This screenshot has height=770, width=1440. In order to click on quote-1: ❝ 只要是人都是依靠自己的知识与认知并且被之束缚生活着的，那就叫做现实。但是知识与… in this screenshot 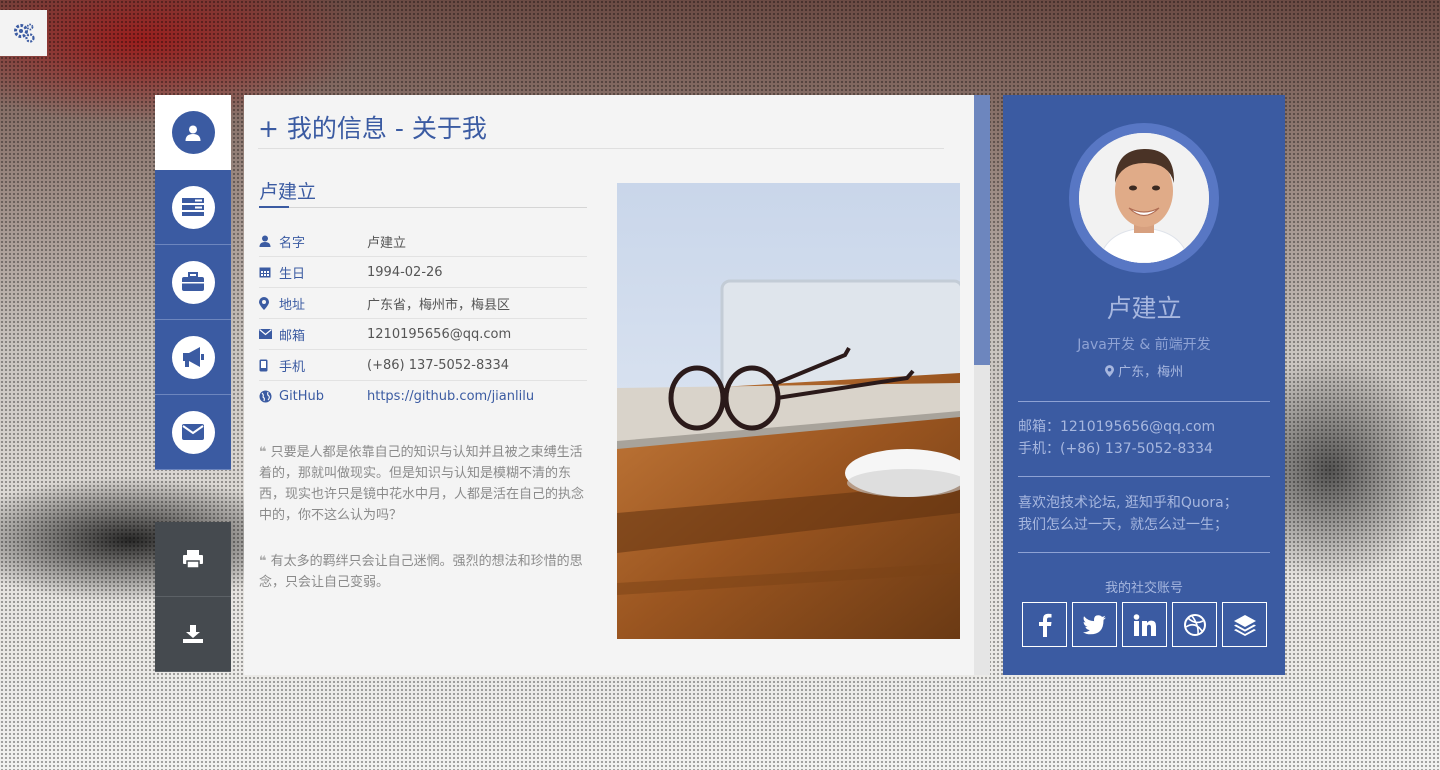, I will do `click(424, 484)`.